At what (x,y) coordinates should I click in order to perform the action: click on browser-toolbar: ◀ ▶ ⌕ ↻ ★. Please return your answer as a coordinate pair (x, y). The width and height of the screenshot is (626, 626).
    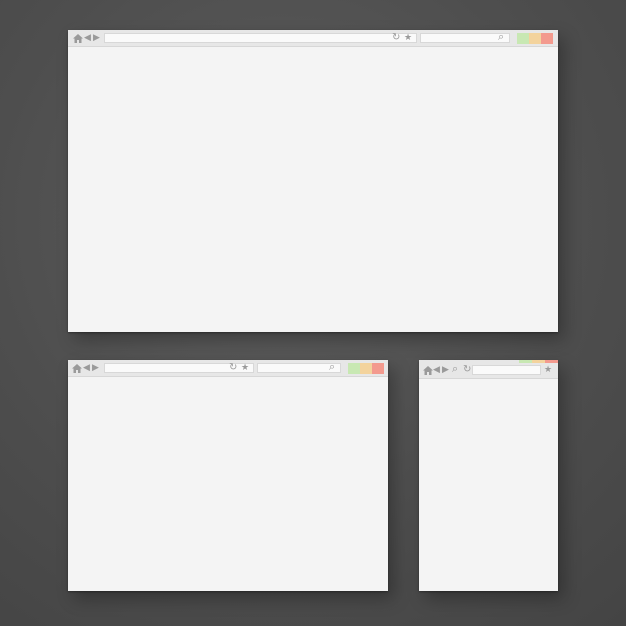
    Looking at the image, I should click on (488, 369).